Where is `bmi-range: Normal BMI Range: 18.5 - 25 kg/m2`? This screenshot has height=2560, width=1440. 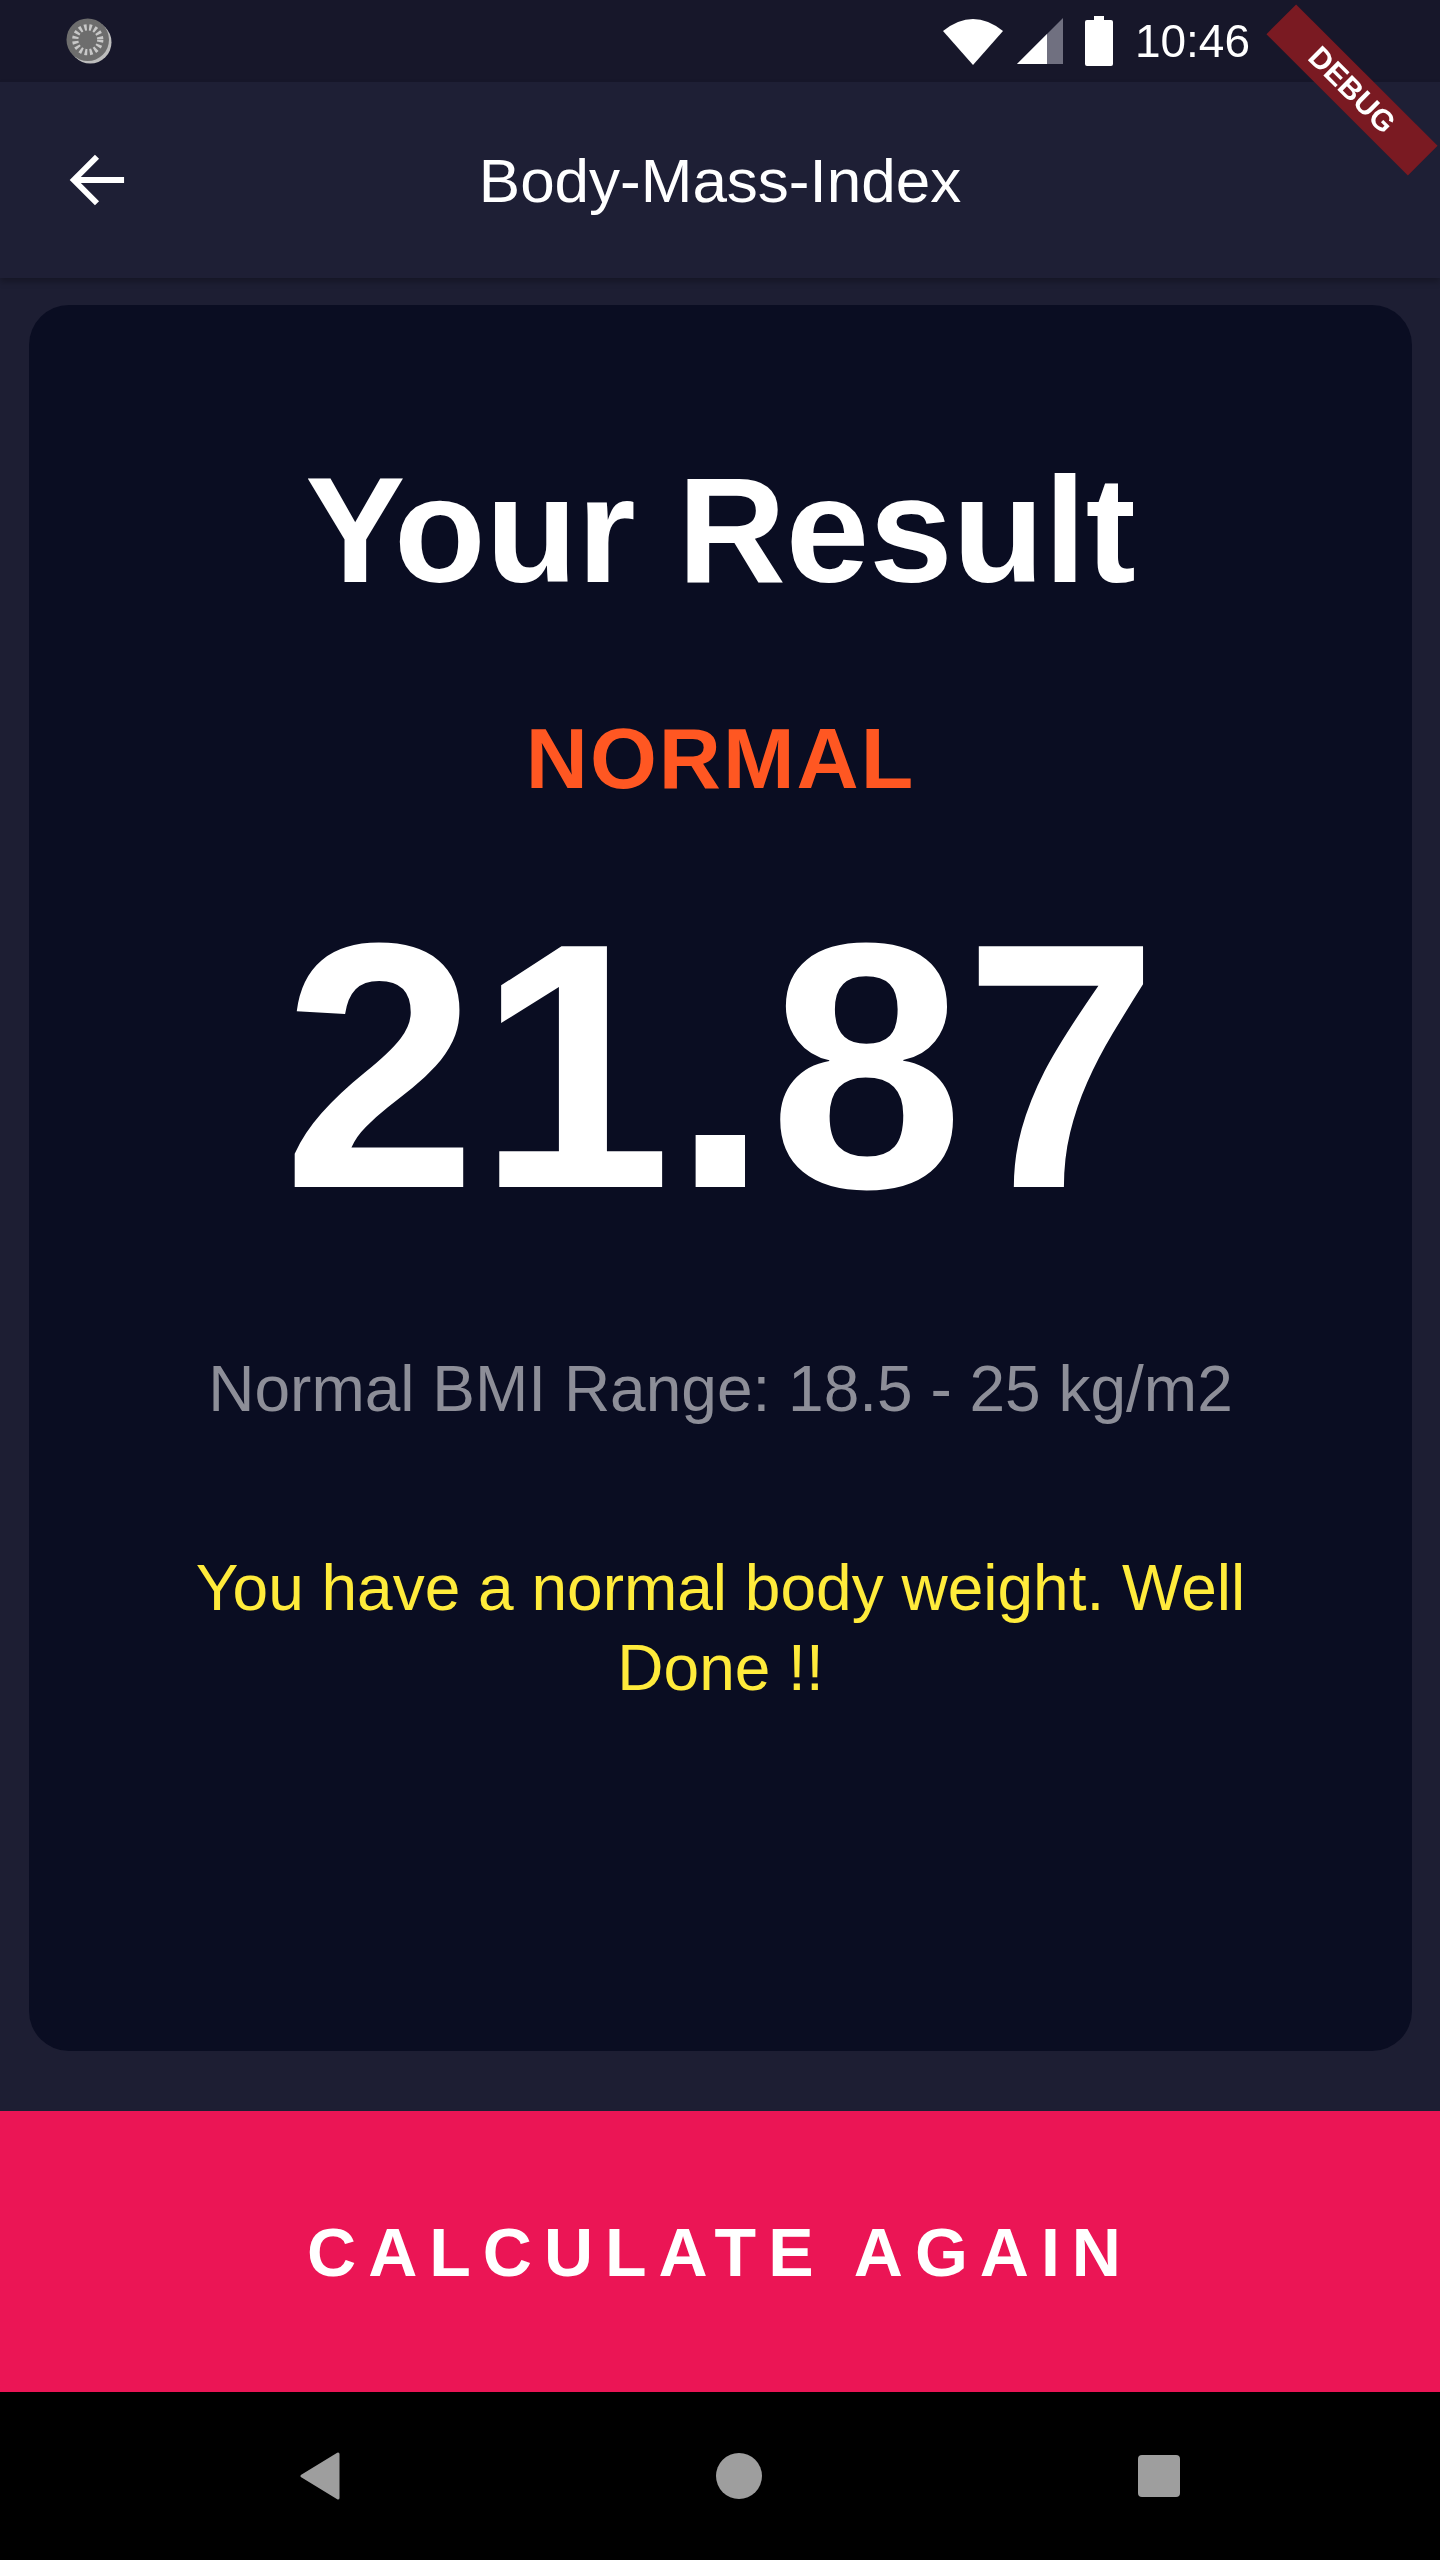
bmi-range: Normal BMI Range: 18.5 - 25 kg/m2 is located at coordinates (720, 1389).